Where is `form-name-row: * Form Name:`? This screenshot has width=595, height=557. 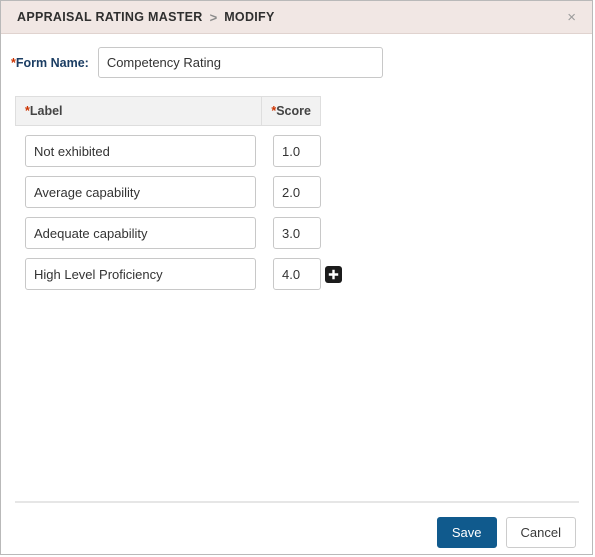 form-name-row: * Form Name: is located at coordinates (296, 56).